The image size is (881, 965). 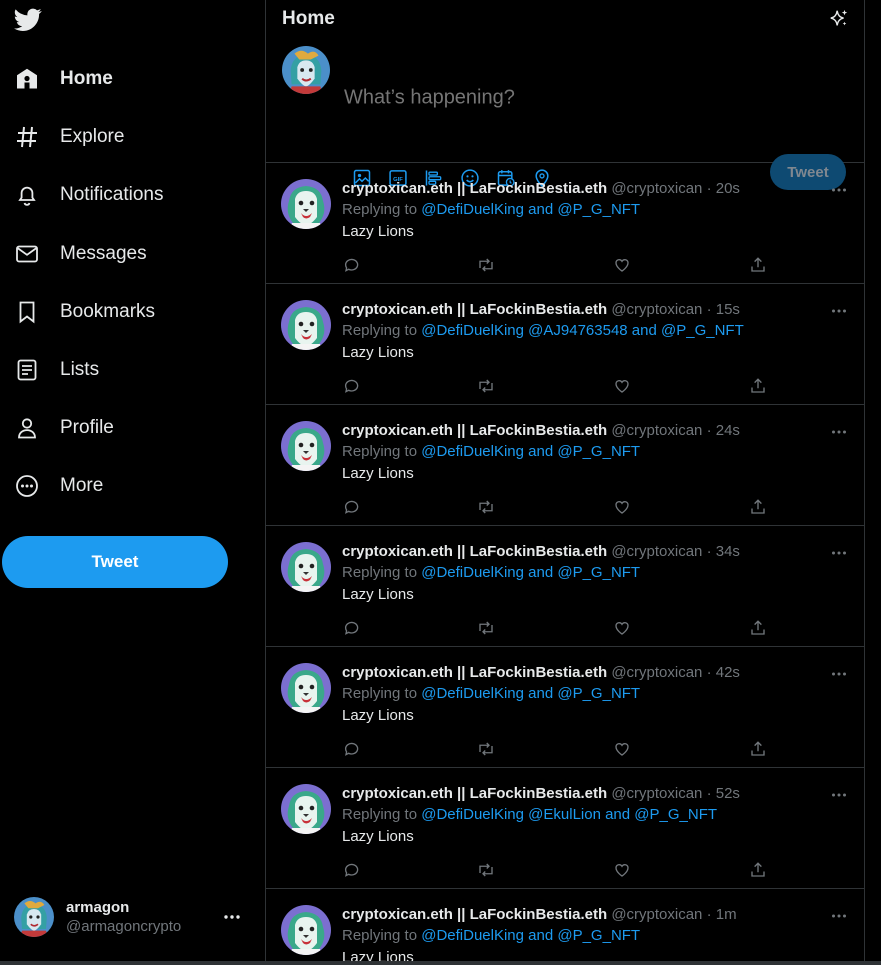 What do you see at coordinates (728, 672) in the screenshot?
I see `tweet-time: 42s` at bounding box center [728, 672].